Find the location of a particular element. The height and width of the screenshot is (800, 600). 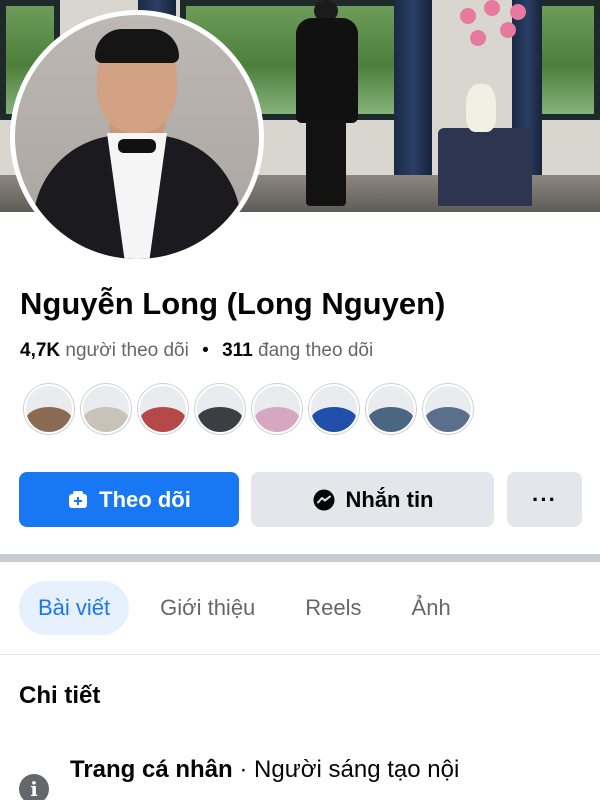

detail-strong: Trang cá nhân is located at coordinates (151, 769).